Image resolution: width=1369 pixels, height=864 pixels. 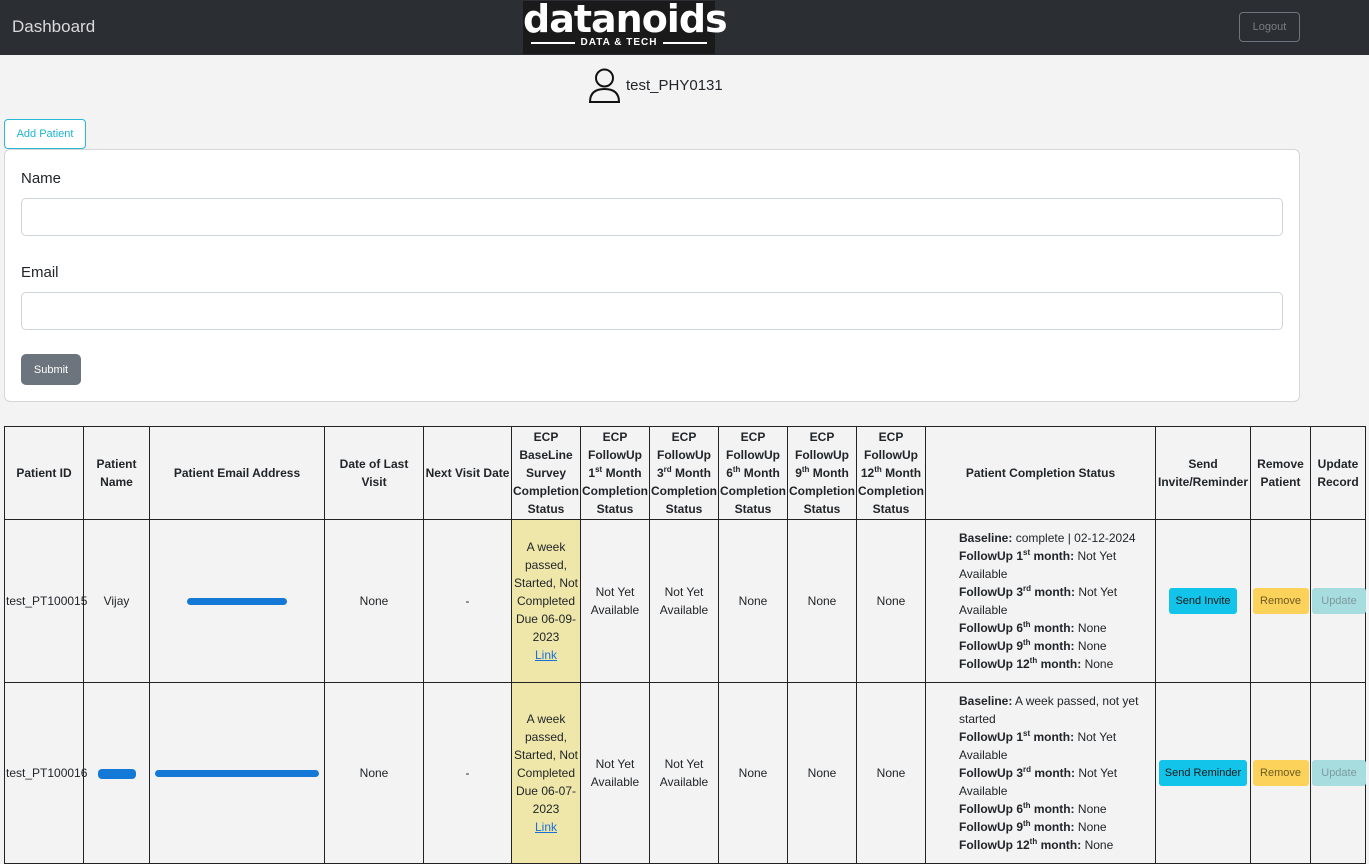 I want to click on header-fu1: ECP FollowUp 1st Month Completion Status, so click(x=615, y=473).